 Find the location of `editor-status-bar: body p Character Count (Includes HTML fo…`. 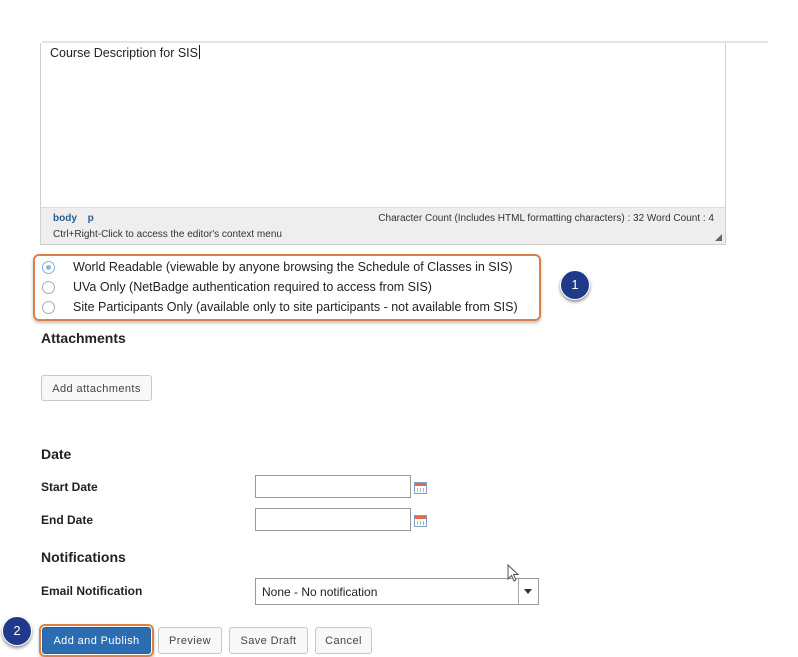

editor-status-bar: body p Character Count (Includes HTML fo… is located at coordinates (383, 225).